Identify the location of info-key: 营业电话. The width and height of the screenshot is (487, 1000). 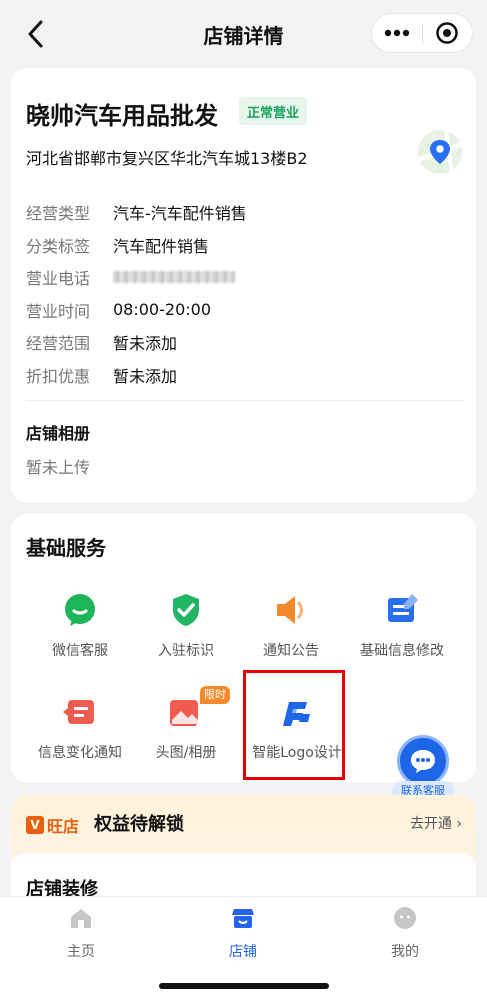
(58, 279).